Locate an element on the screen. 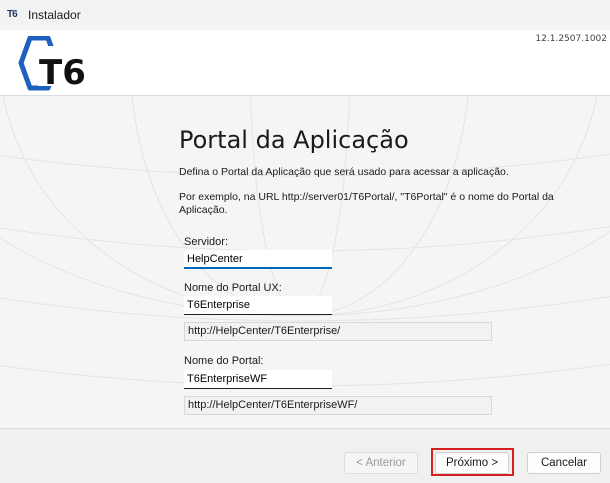 The width and height of the screenshot is (610, 483). portal-ux-url-field: http://HelpCenter/T6Enterprise/ is located at coordinates (338, 331).